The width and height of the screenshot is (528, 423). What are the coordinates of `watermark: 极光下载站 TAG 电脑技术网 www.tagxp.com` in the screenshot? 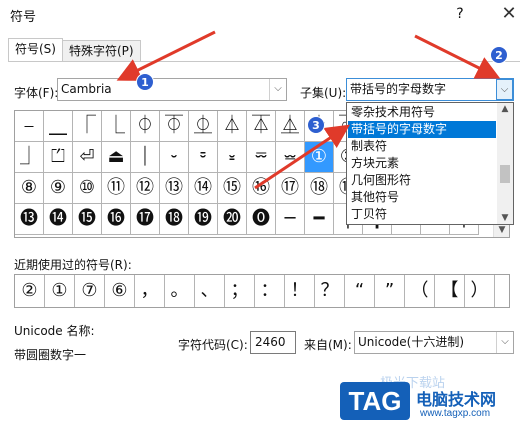 It's located at (434, 399).